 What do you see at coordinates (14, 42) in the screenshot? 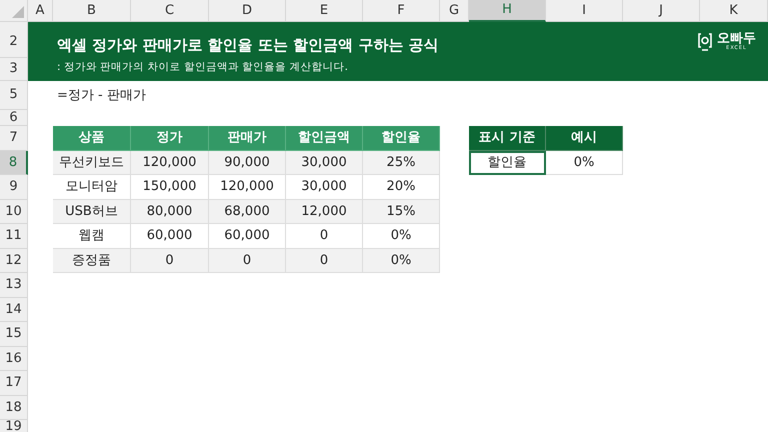
I see `row-header: 2` at bounding box center [14, 42].